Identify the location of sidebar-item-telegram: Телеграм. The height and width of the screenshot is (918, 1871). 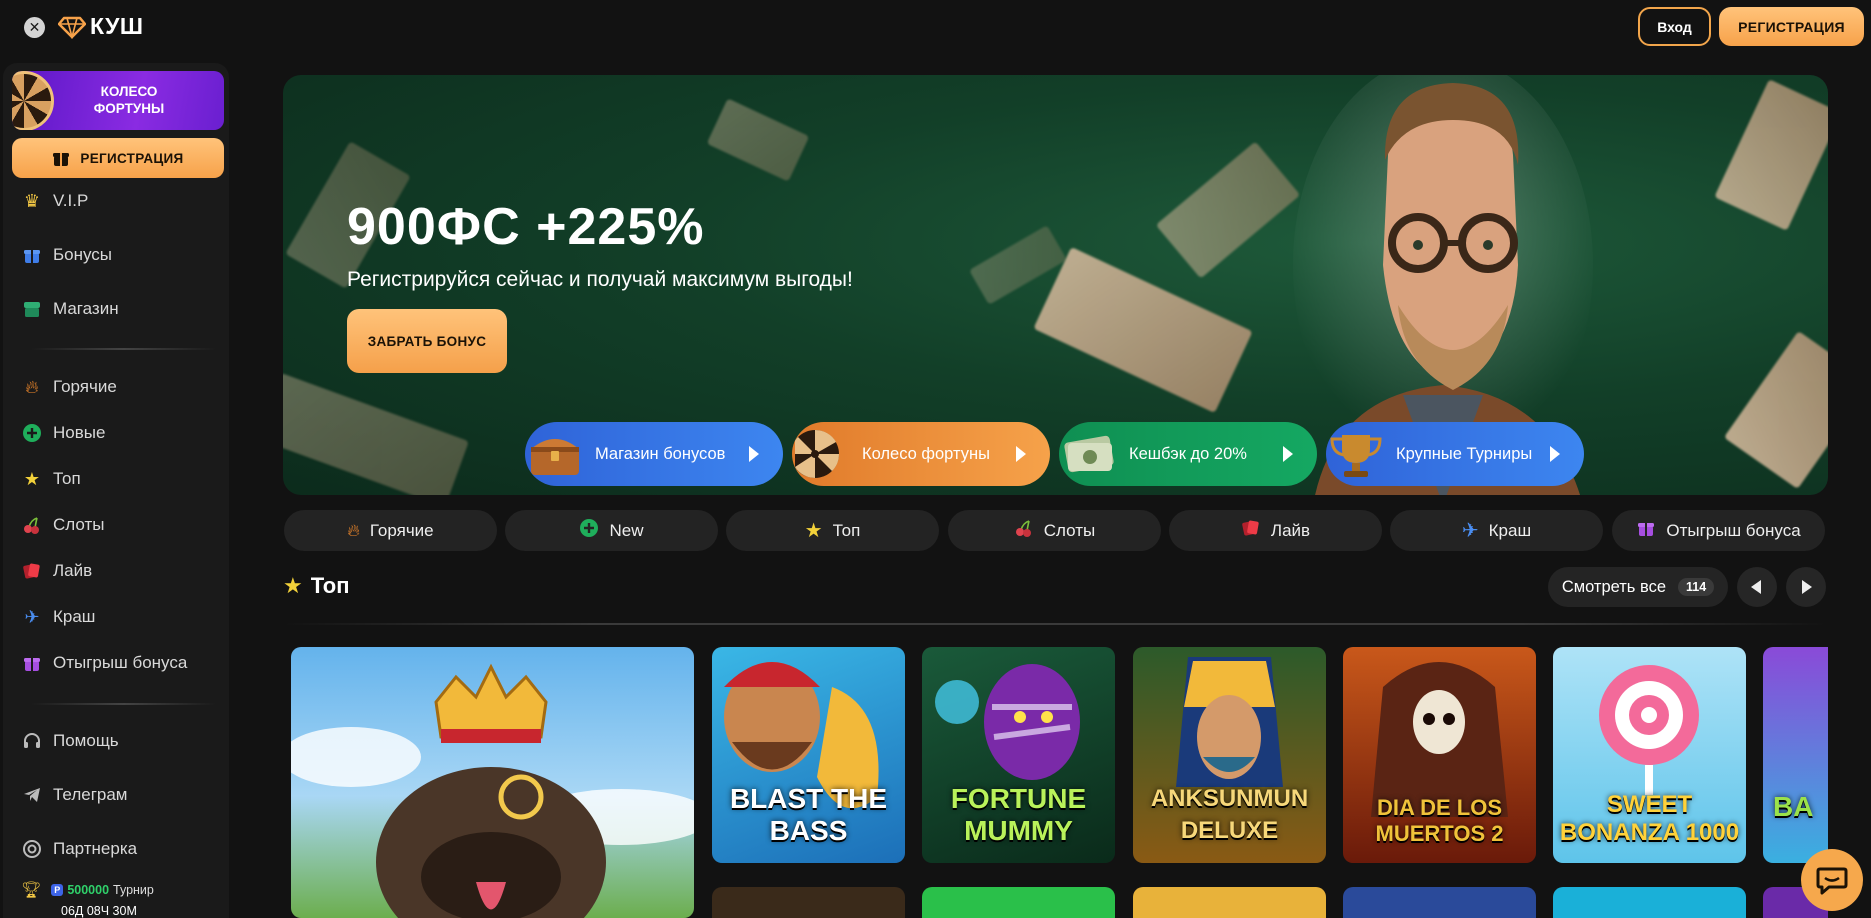
(74, 795).